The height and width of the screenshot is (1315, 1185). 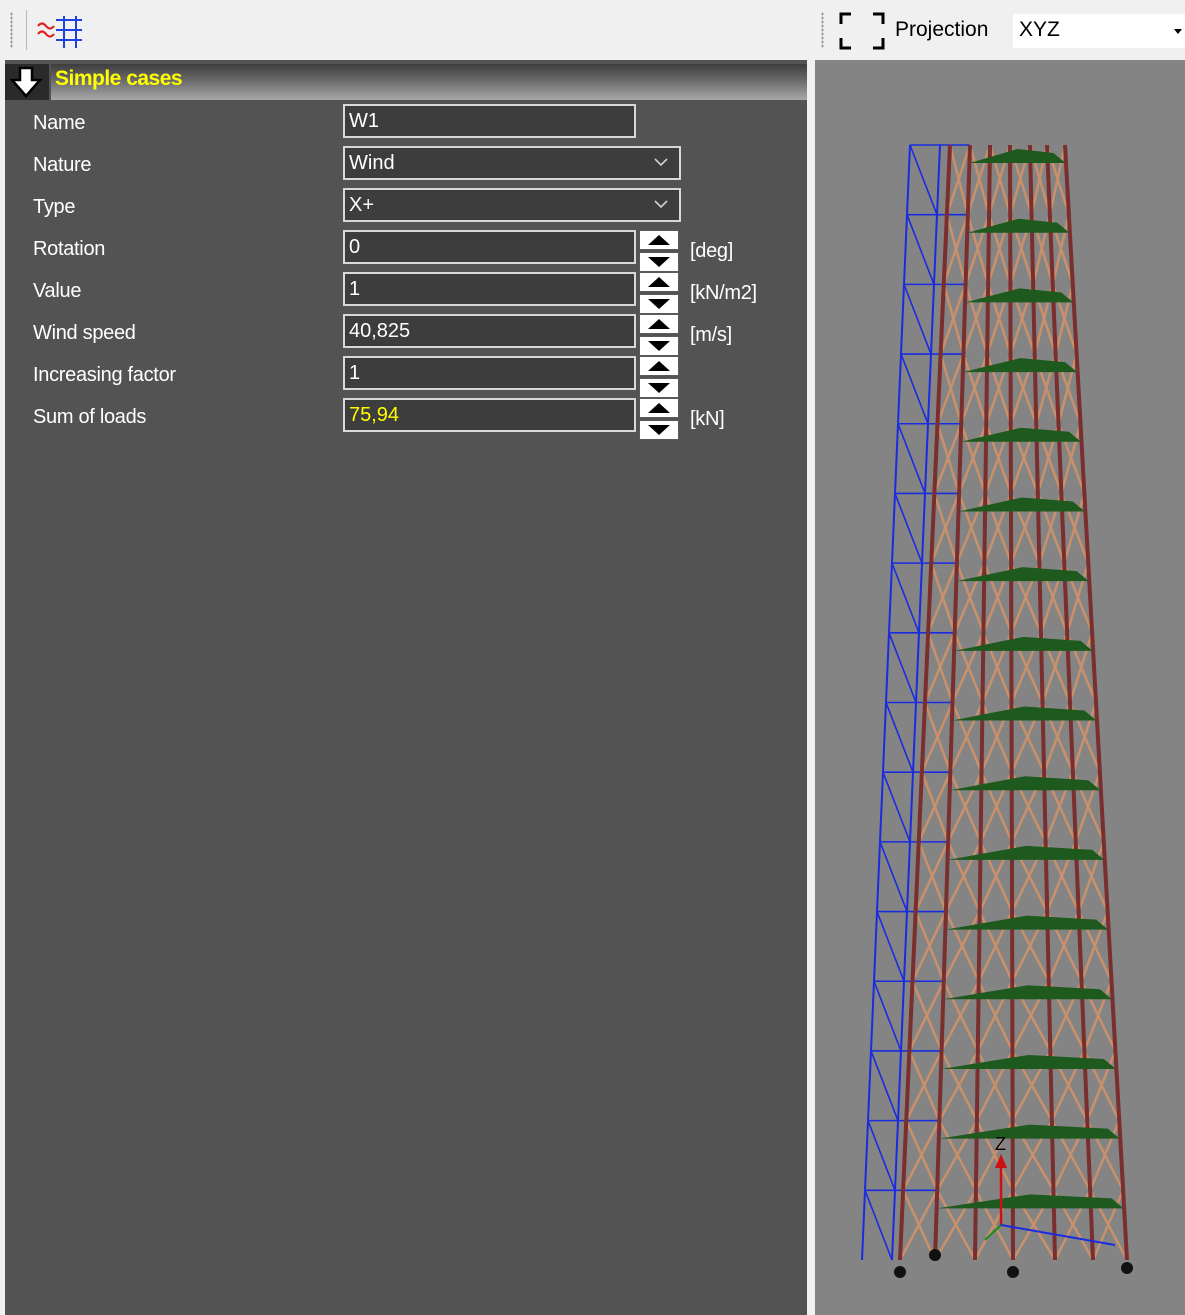 What do you see at coordinates (69, 249) in the screenshot?
I see `rotation-label: Rotation` at bounding box center [69, 249].